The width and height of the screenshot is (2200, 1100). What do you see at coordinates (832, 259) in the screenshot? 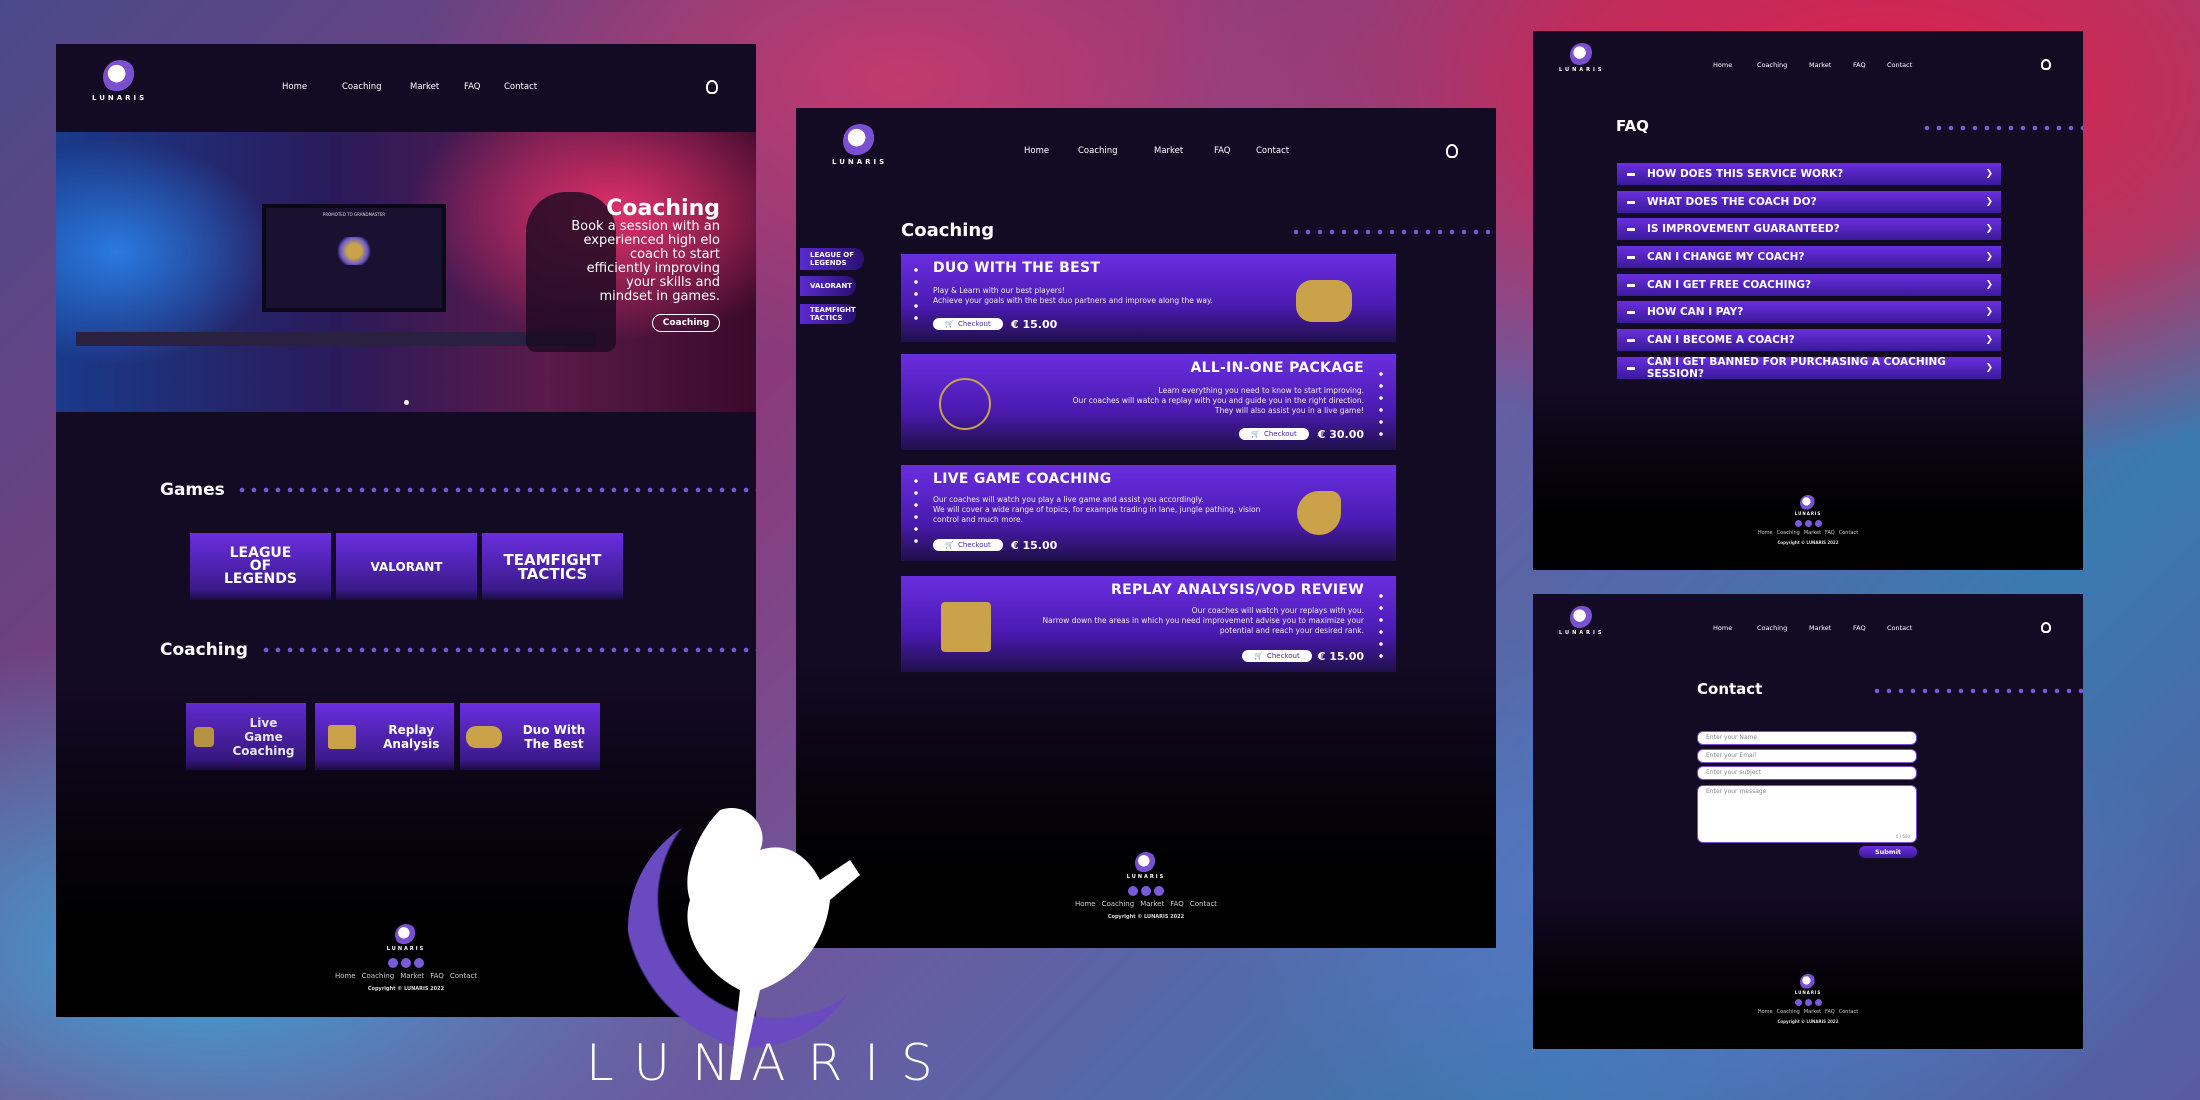
I see `side-tab-lol: LEAGUE OF LEGENDS` at bounding box center [832, 259].